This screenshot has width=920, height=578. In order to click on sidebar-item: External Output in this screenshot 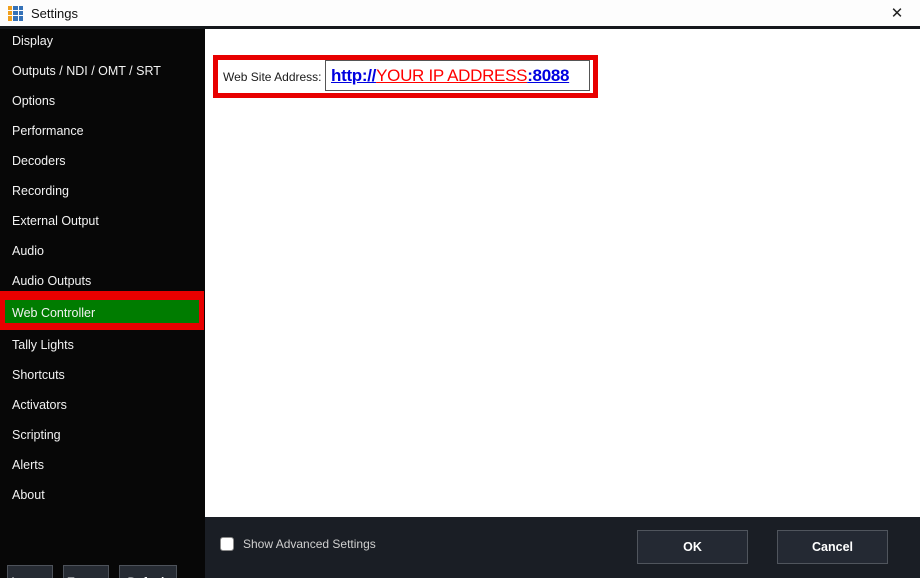, I will do `click(102, 221)`.